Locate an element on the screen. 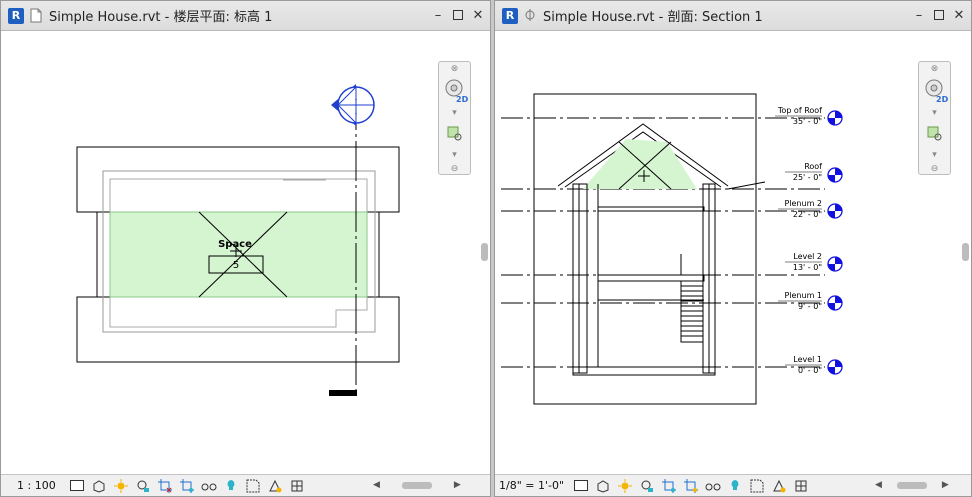 The image size is (972, 497). level-name-roof: Roof is located at coordinates (813, 166).